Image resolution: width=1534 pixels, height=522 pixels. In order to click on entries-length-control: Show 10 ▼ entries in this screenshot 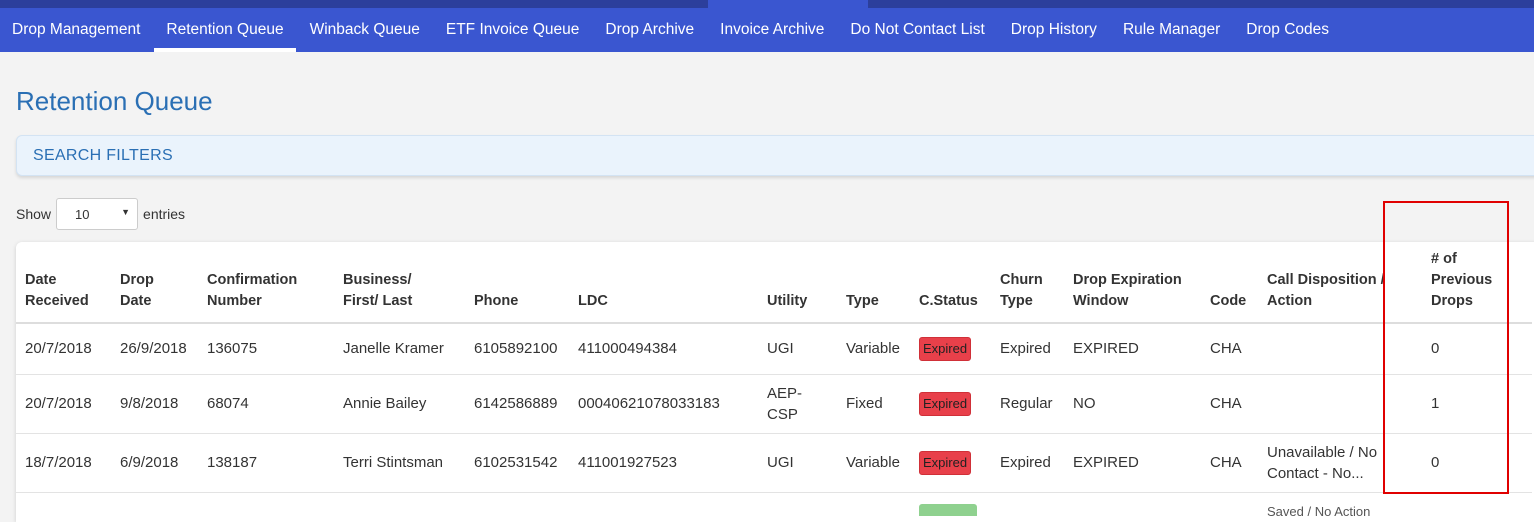, I will do `click(100, 214)`.